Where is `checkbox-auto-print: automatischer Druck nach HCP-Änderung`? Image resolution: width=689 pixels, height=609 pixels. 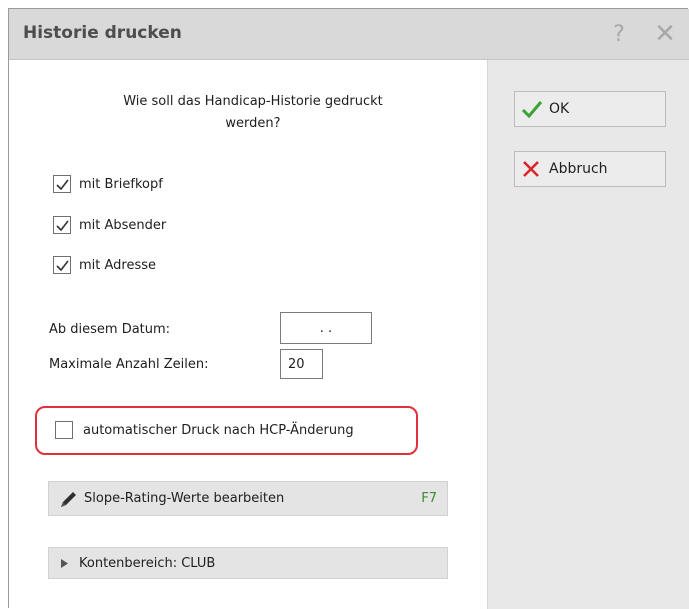
checkbox-auto-print: automatischer Druck nach HCP-Änderung is located at coordinates (204, 430).